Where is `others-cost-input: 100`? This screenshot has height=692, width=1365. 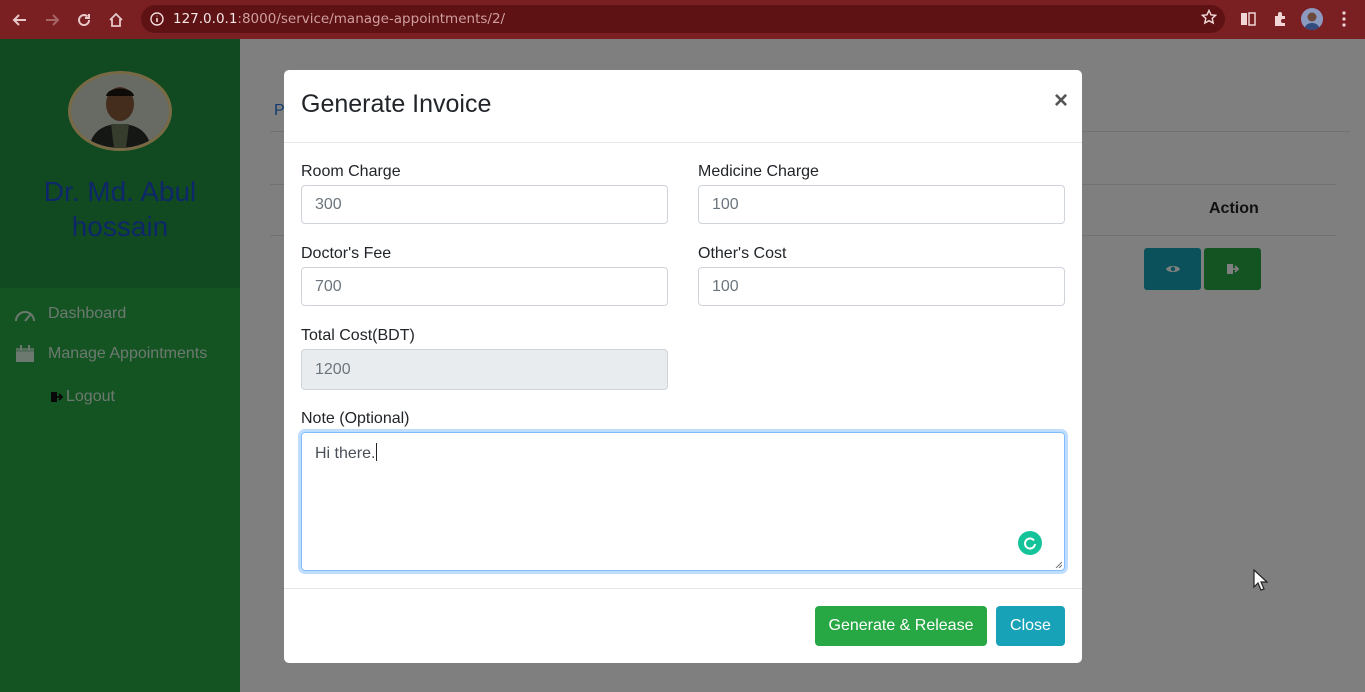 others-cost-input: 100 is located at coordinates (881, 286).